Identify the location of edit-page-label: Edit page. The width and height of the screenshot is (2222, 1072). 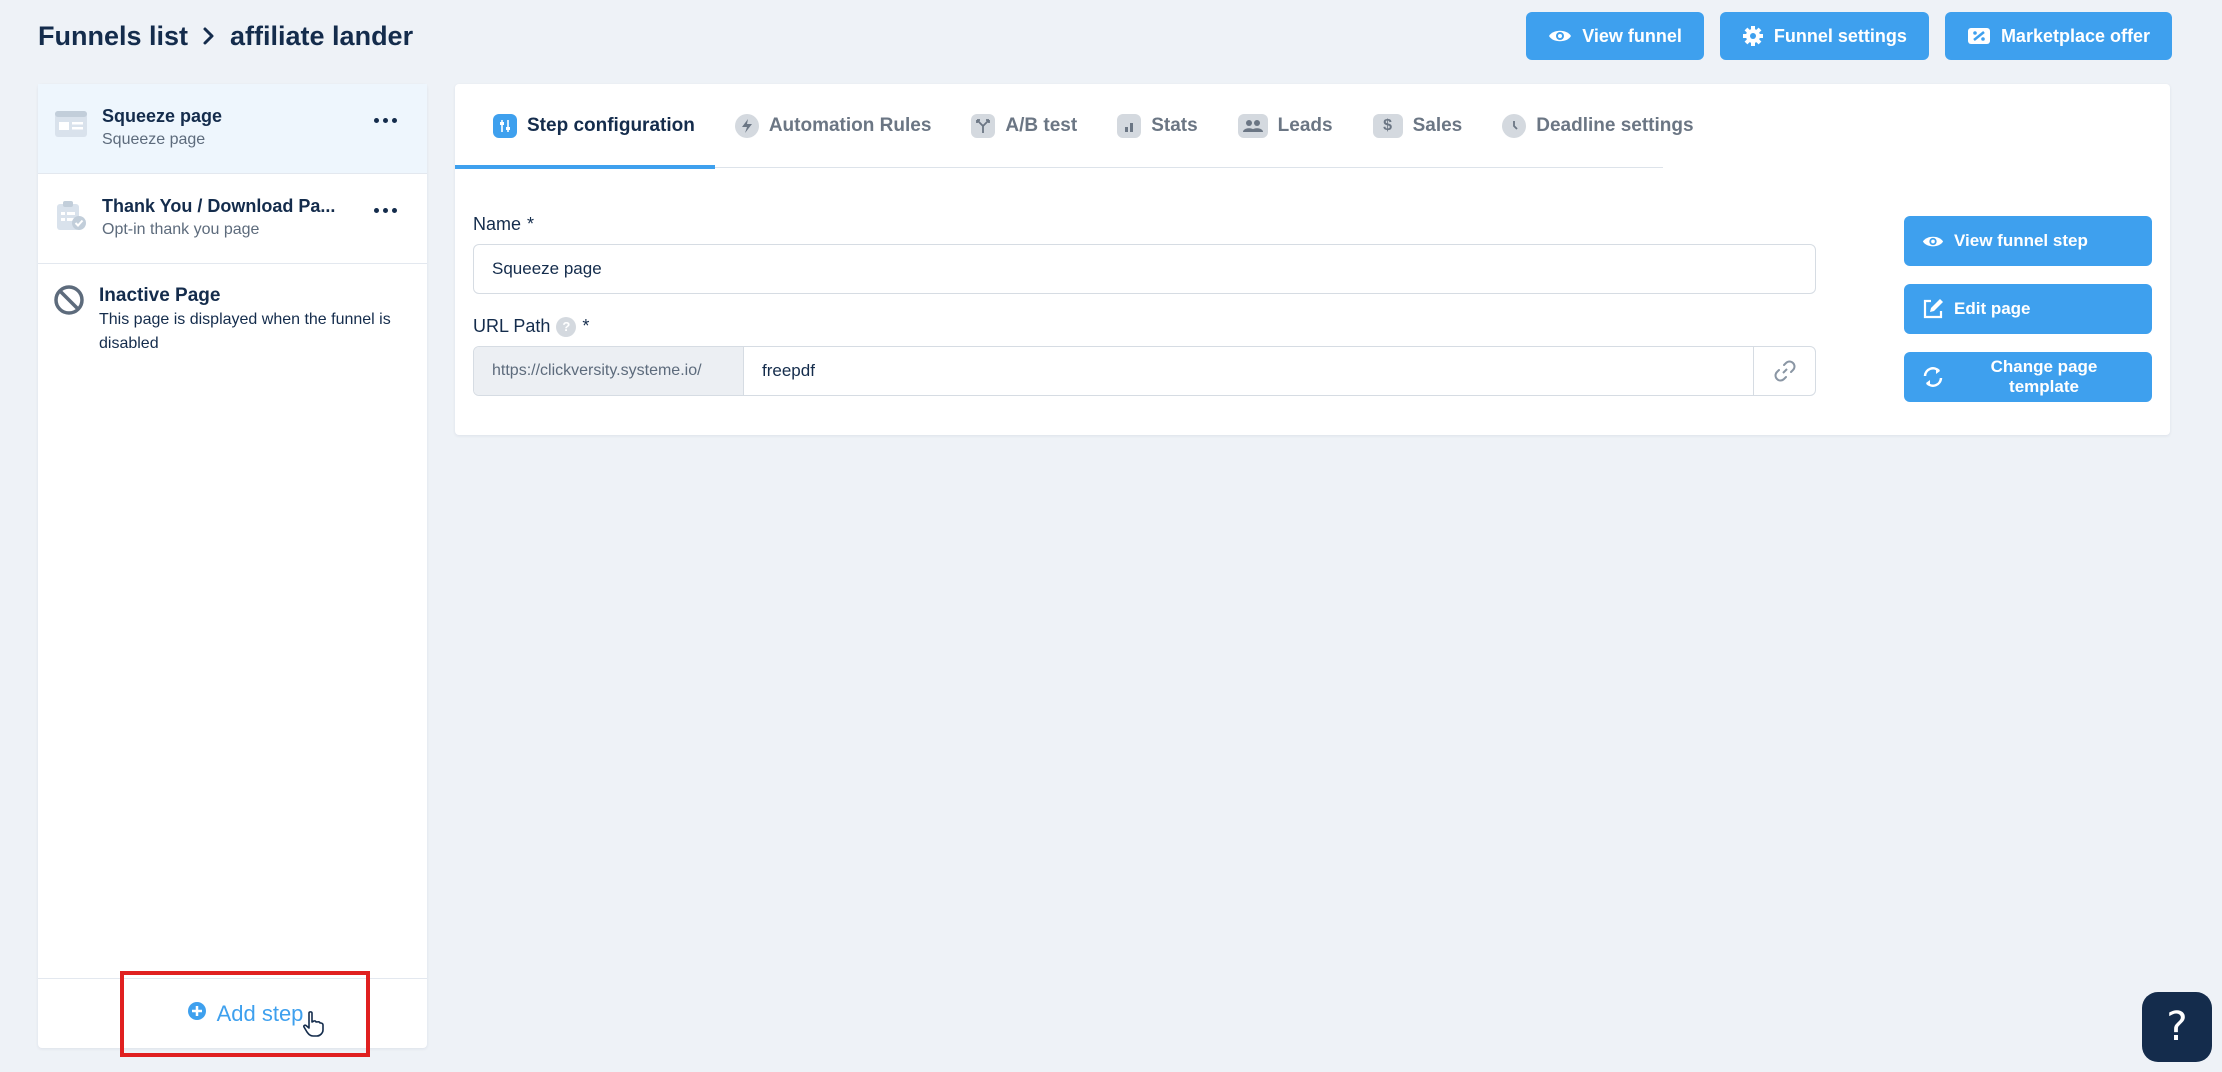
(1992, 308).